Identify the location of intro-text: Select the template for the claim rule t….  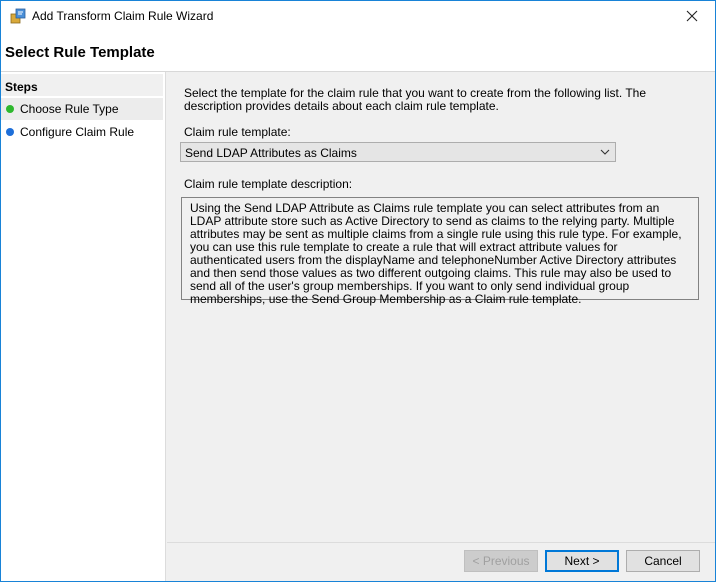
(415, 99).